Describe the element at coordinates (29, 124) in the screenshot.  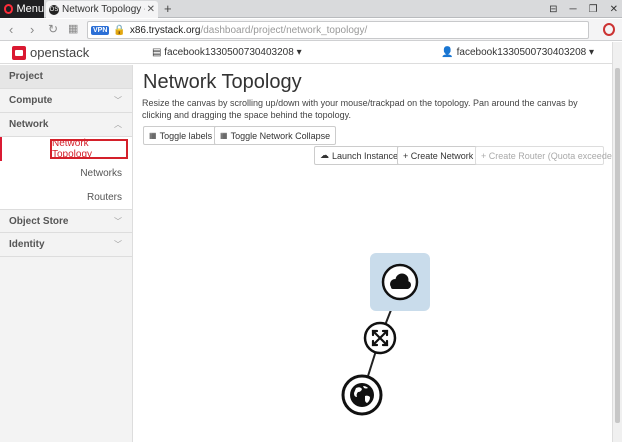
I see `sidebar-network-label: Network` at that location.